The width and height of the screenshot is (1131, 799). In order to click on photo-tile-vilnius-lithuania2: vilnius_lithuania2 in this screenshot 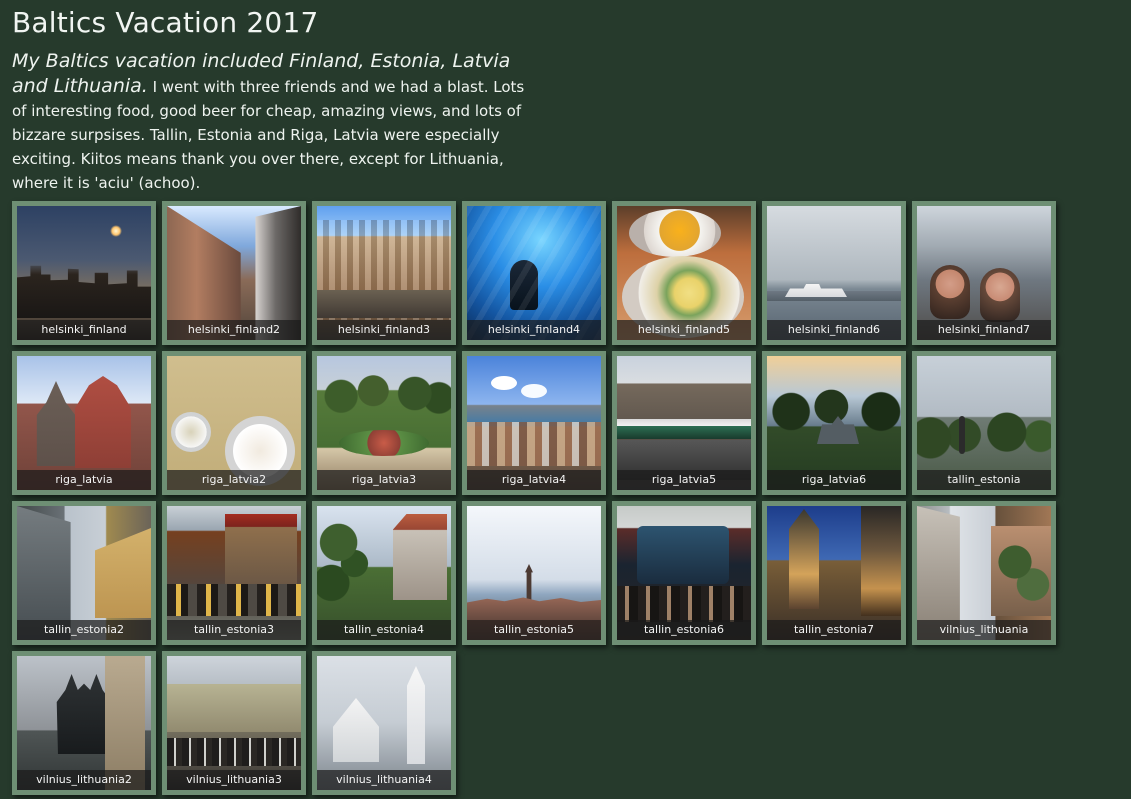, I will do `click(84, 723)`.